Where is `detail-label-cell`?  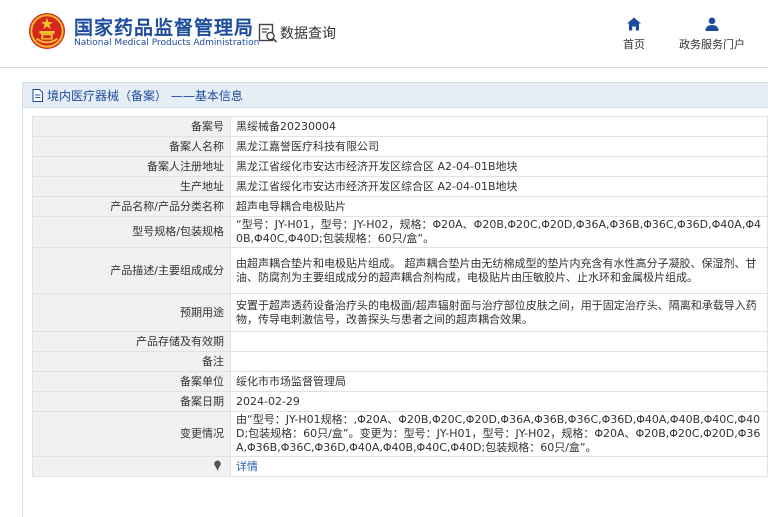
detail-label-cell is located at coordinates (131, 466).